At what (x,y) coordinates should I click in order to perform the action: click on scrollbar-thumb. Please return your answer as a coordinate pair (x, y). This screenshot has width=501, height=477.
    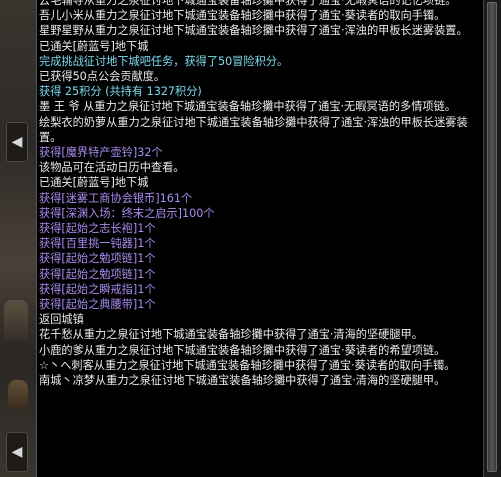
    Looking at the image, I should click on (492, 237).